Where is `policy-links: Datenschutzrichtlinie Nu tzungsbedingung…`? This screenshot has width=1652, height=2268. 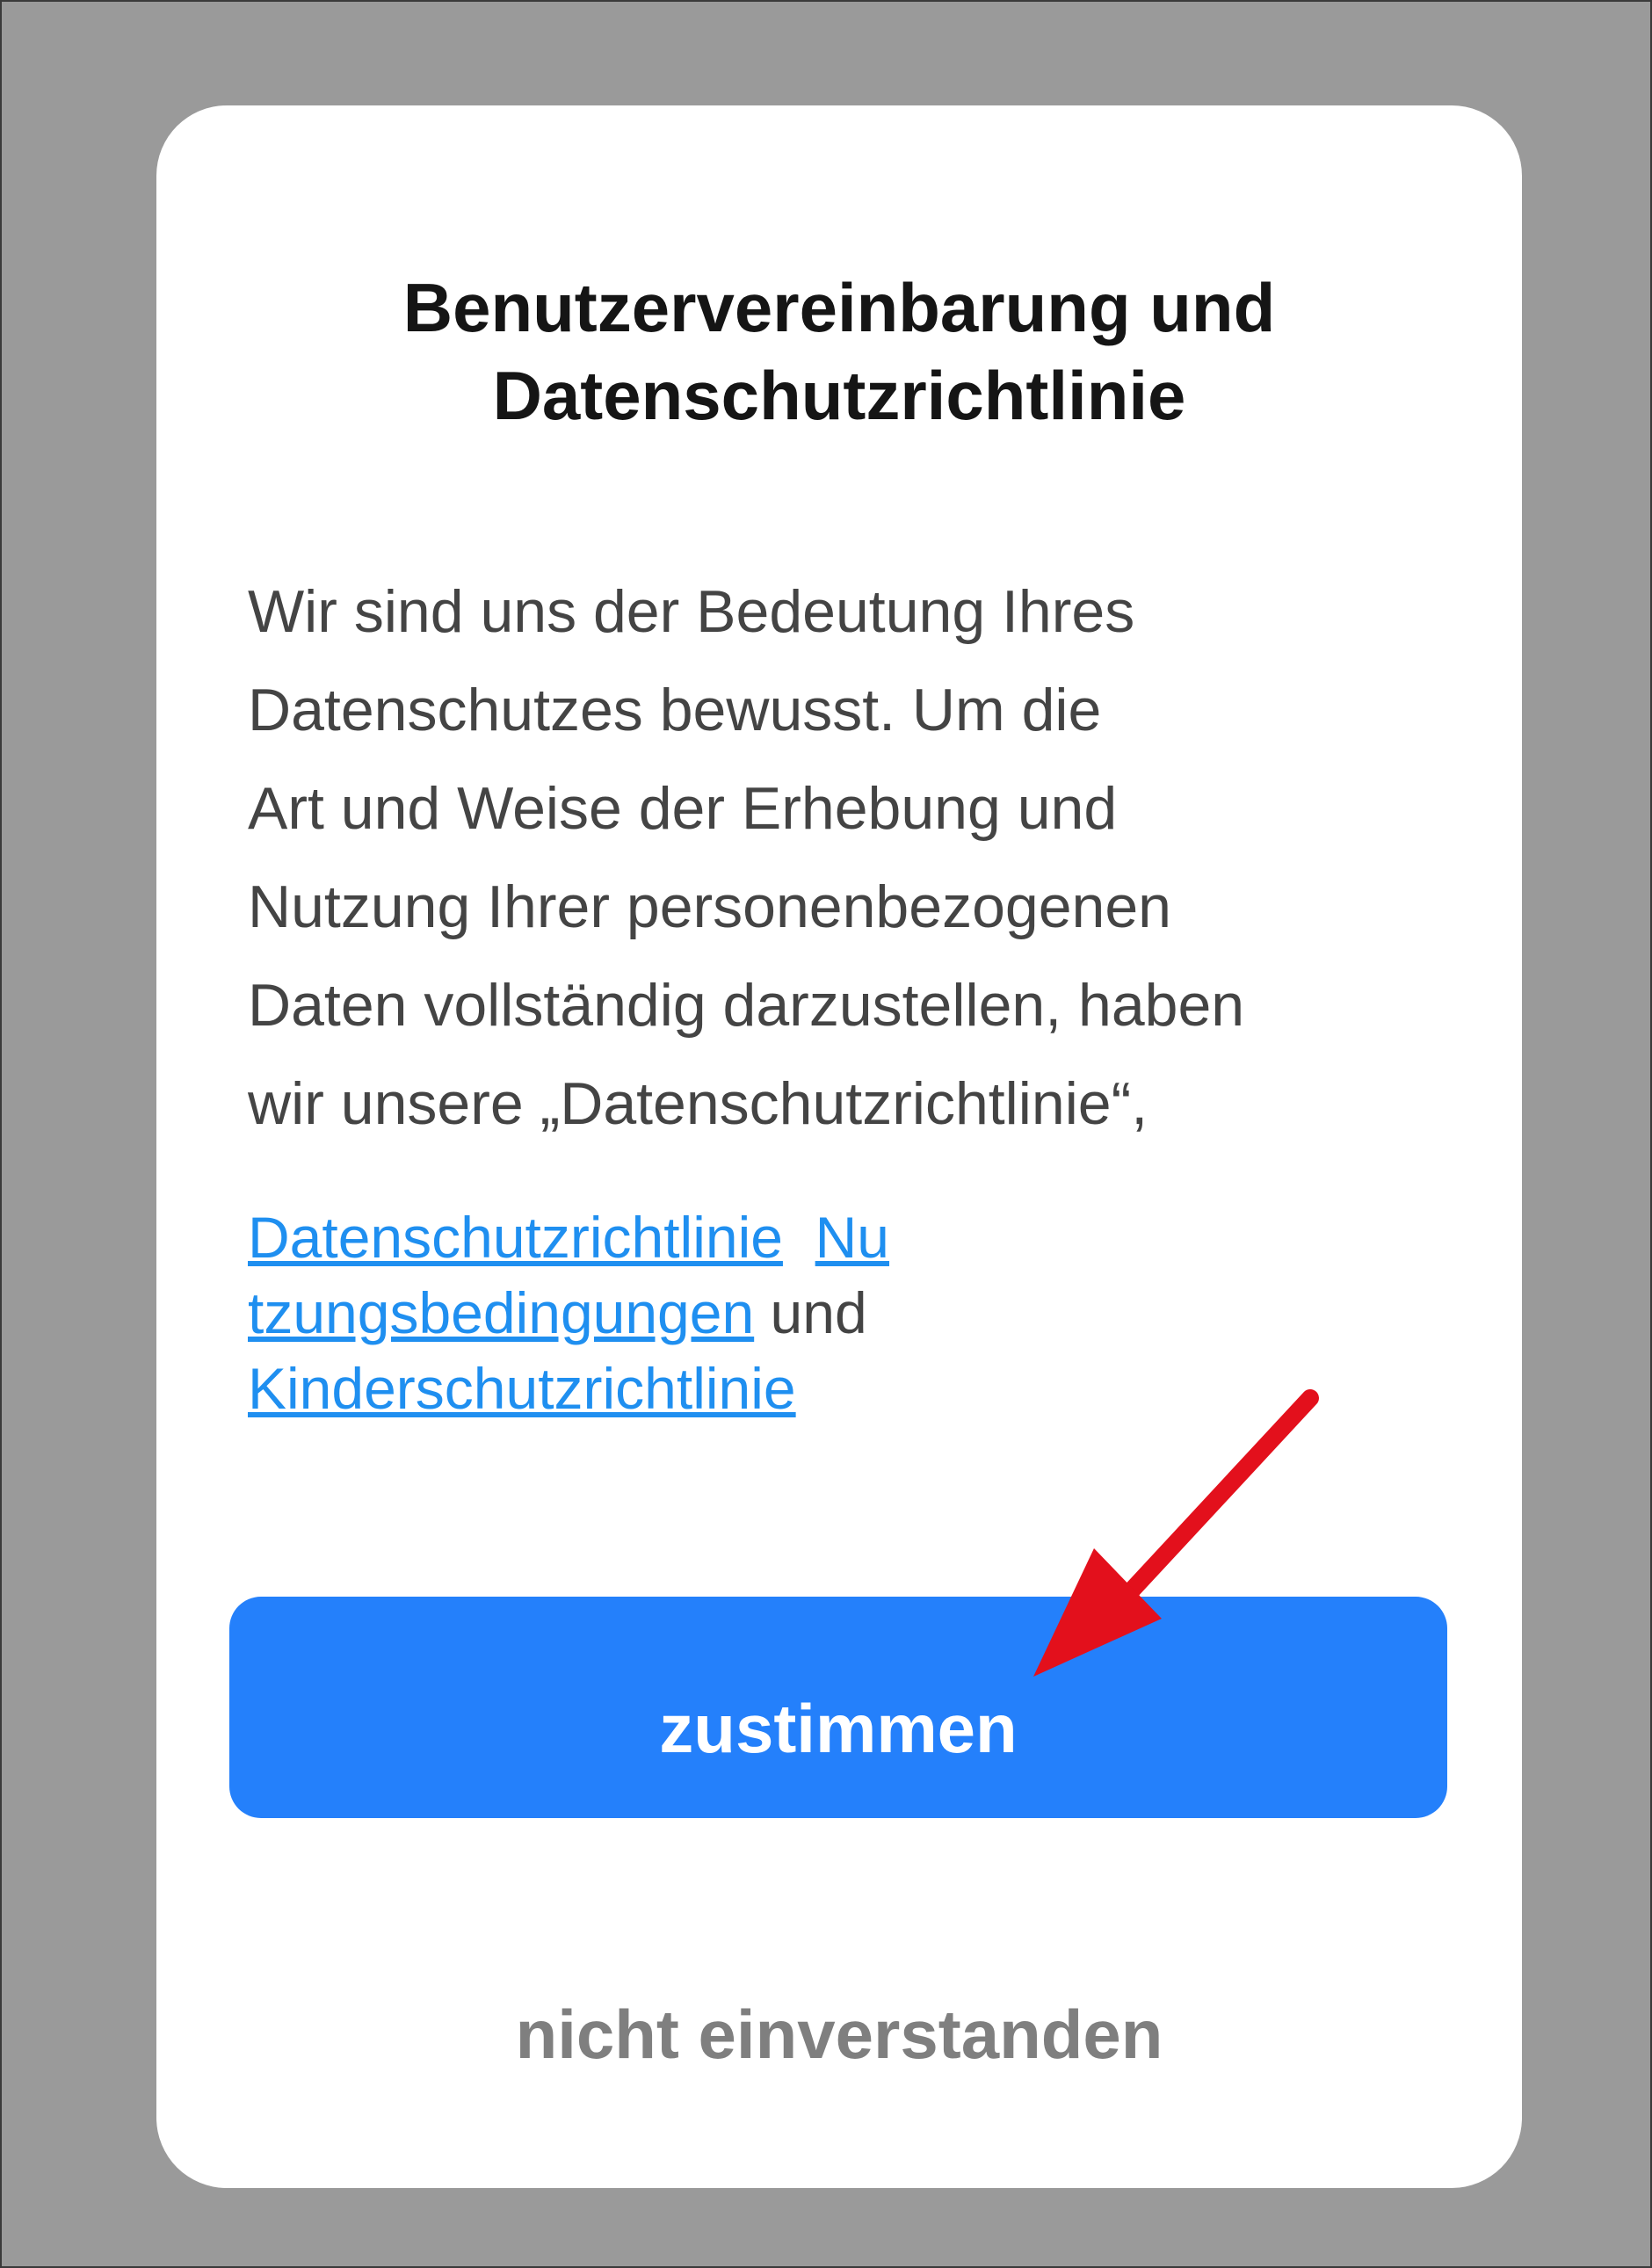
policy-links: Datenschutzrichtlinie Nu tzungsbedingung… is located at coordinates (644, 1312).